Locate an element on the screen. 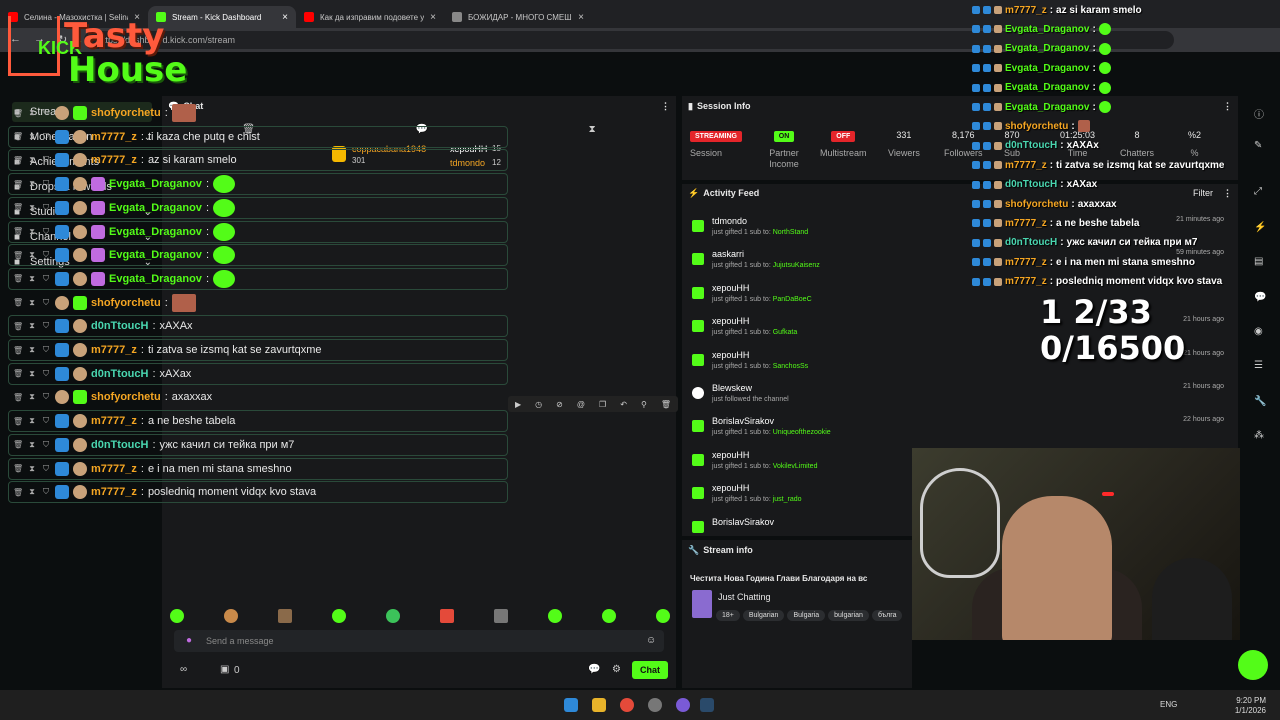  steam-icon is located at coordinates (707, 705).